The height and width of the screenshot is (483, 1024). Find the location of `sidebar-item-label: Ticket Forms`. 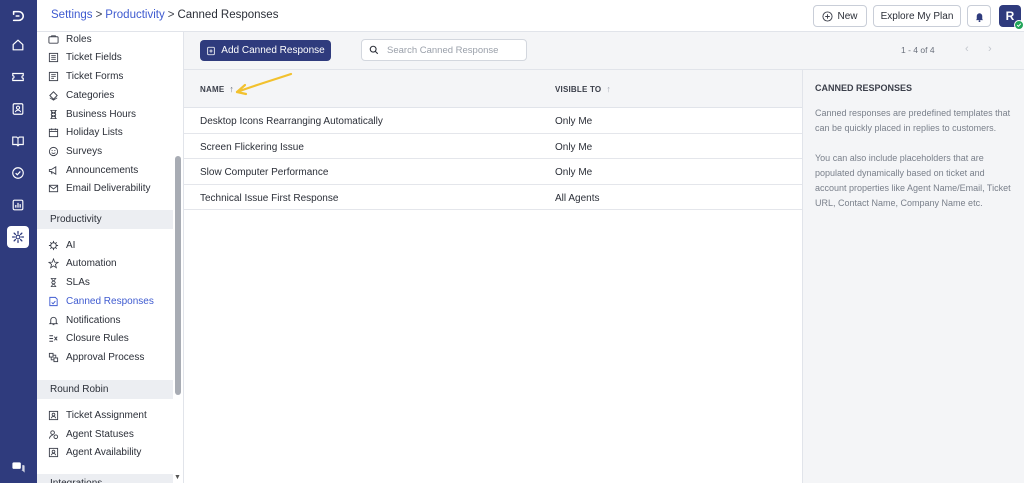

sidebar-item-label: Ticket Forms is located at coordinates (95, 76).